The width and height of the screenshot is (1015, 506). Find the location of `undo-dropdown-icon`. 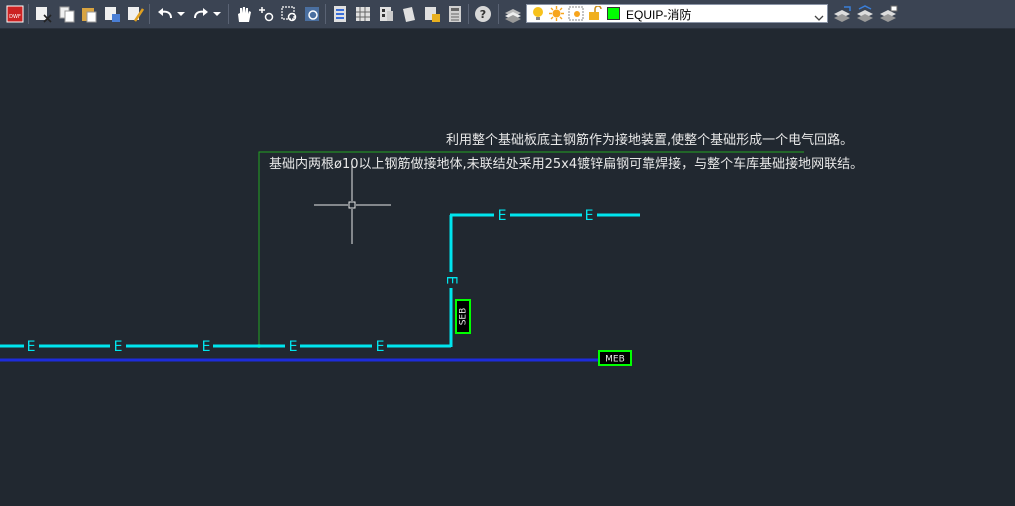

undo-dropdown-icon is located at coordinates (181, 14).